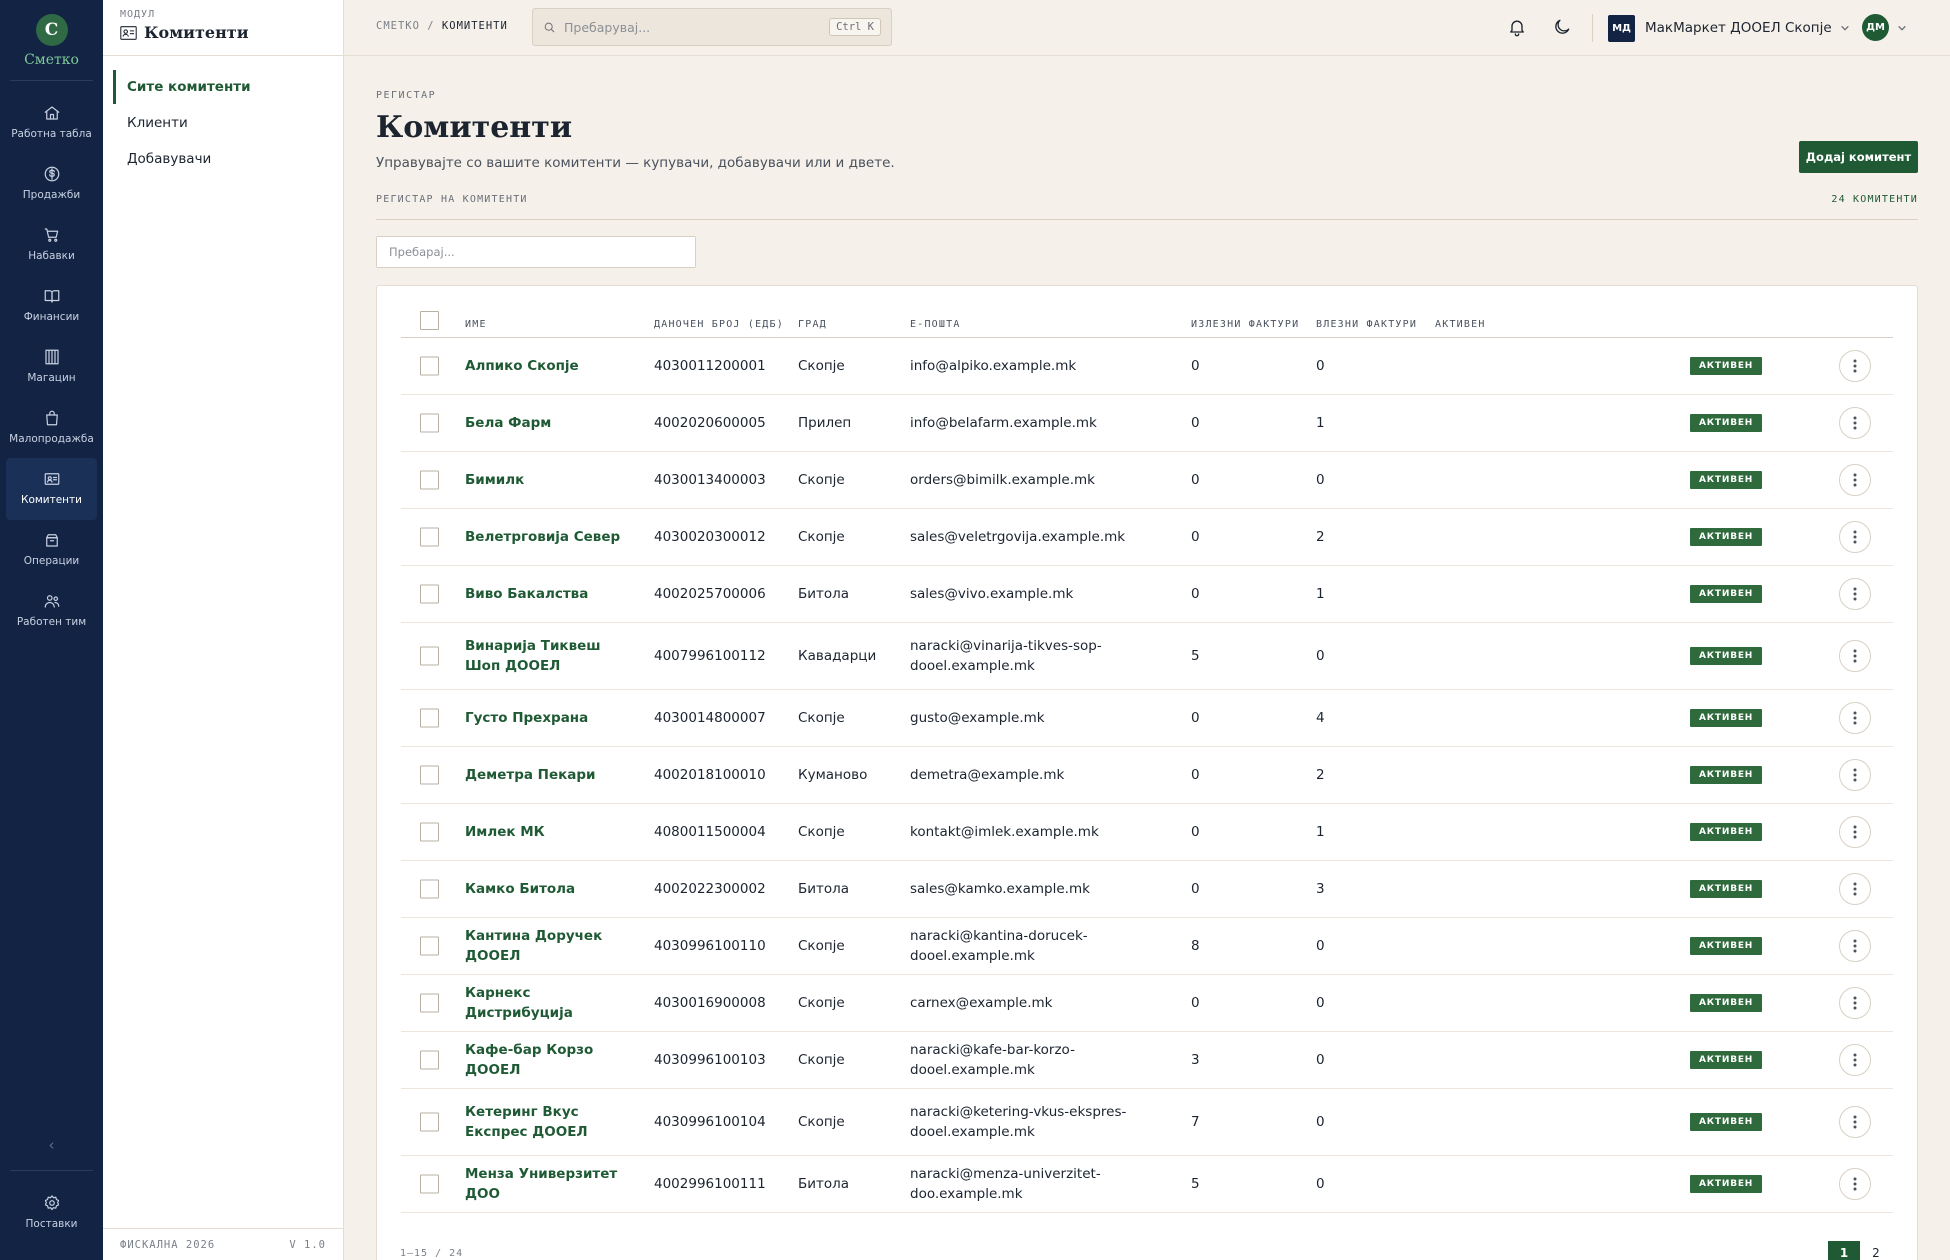 The width and height of the screenshot is (1950, 1260). Describe the element at coordinates (545, 656) in the screenshot. I see `contact-name-link: Винарија Тиквеш Шоп ДООЕЛ` at that location.